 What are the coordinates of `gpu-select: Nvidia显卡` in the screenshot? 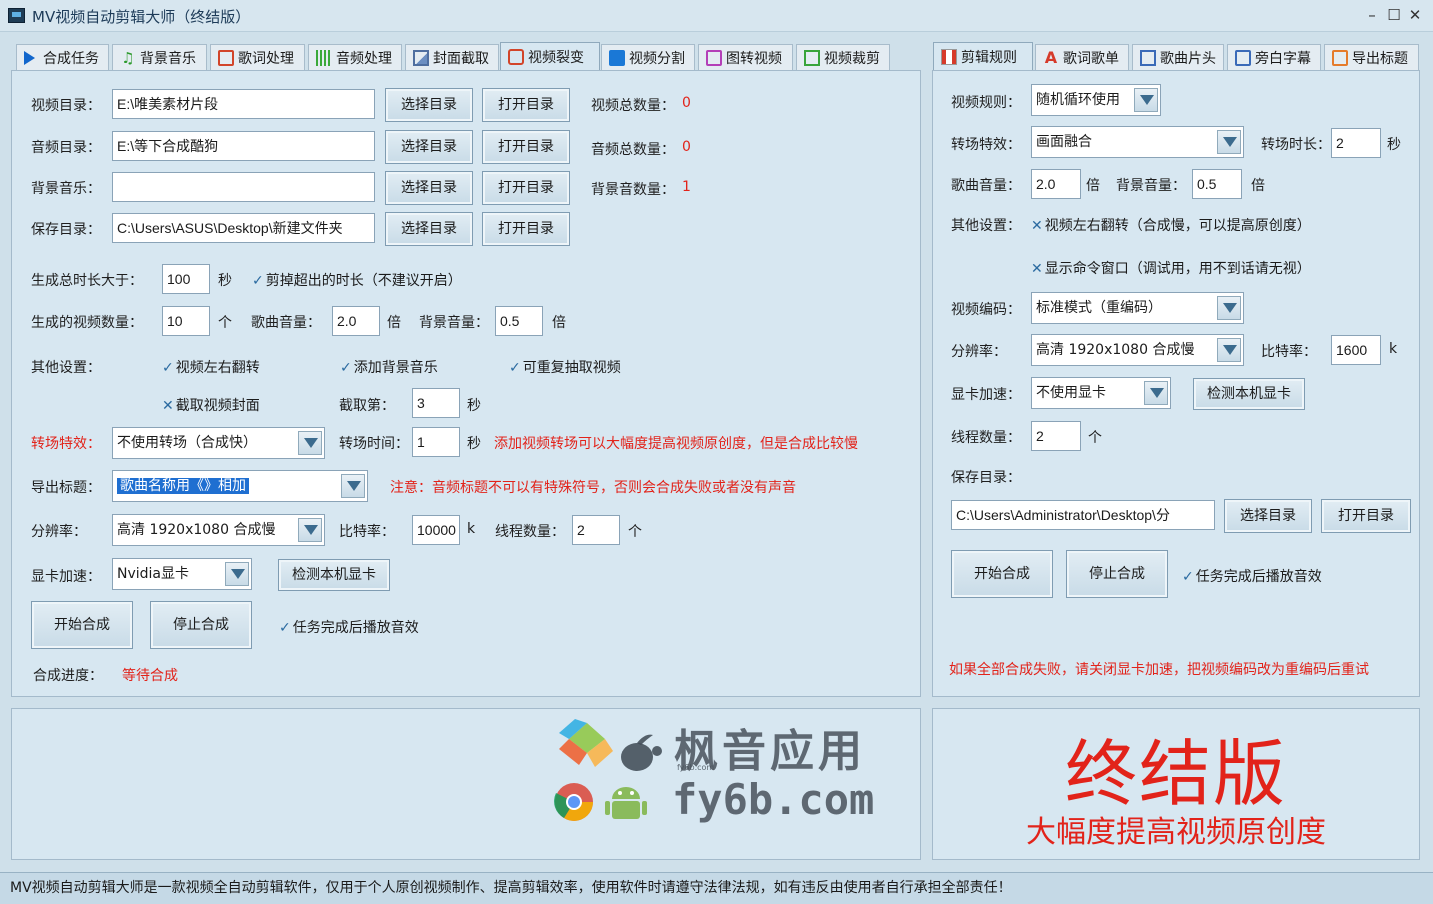 It's located at (182, 574).